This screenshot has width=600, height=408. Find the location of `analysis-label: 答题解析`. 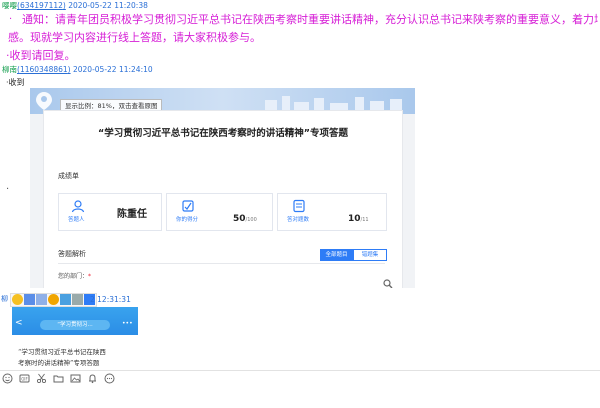

analysis-label: 答题解析 is located at coordinates (72, 254).